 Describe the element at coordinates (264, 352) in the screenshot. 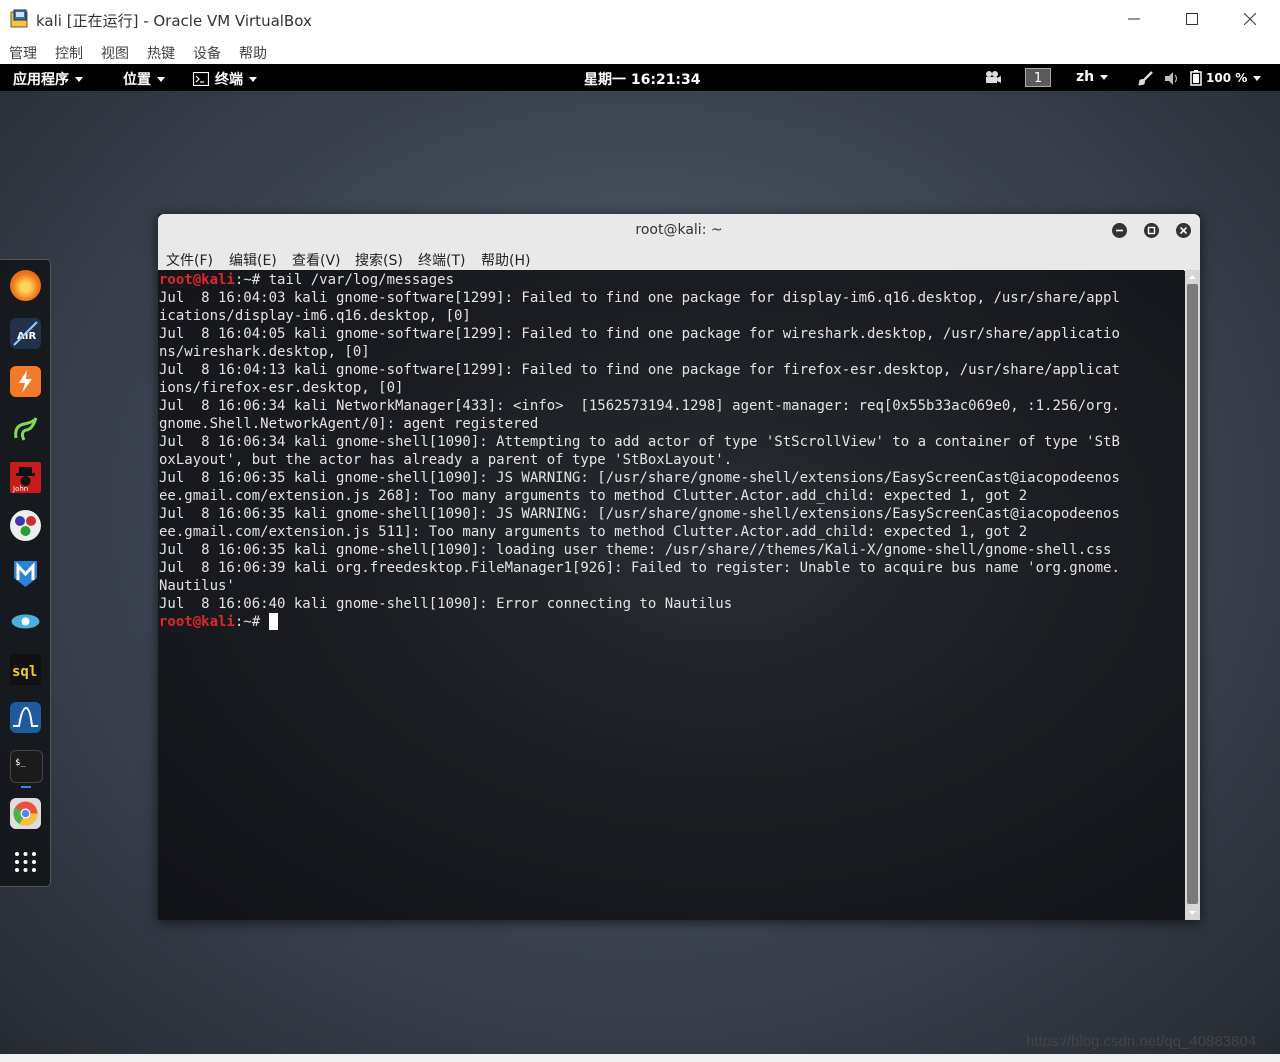

I see `output-line: ns/wireshark.desktop, [0]` at that location.